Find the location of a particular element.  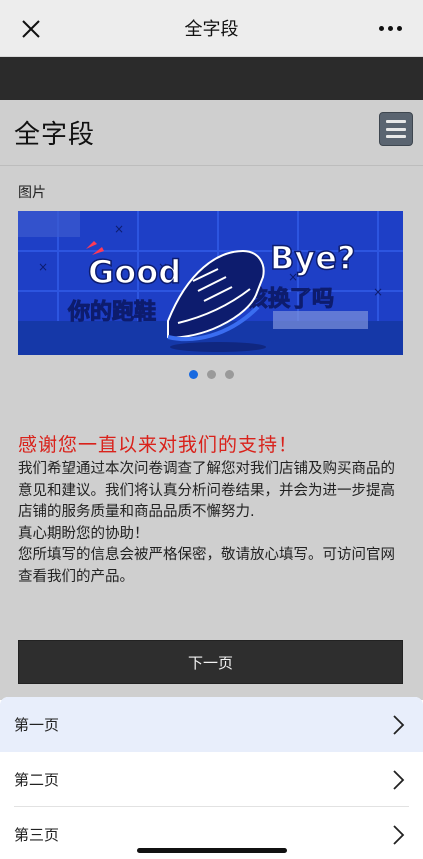

page-list-label: 第一页 is located at coordinates (37, 725).